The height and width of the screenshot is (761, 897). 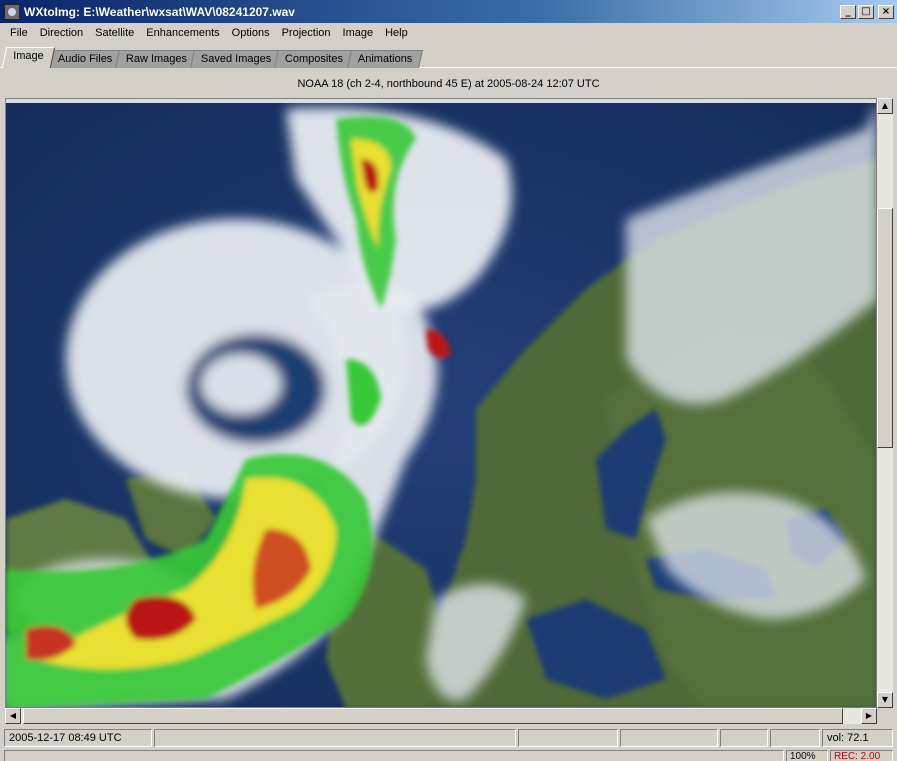 What do you see at coordinates (885, 716) in the screenshot?
I see `scrollbar-corner` at bounding box center [885, 716].